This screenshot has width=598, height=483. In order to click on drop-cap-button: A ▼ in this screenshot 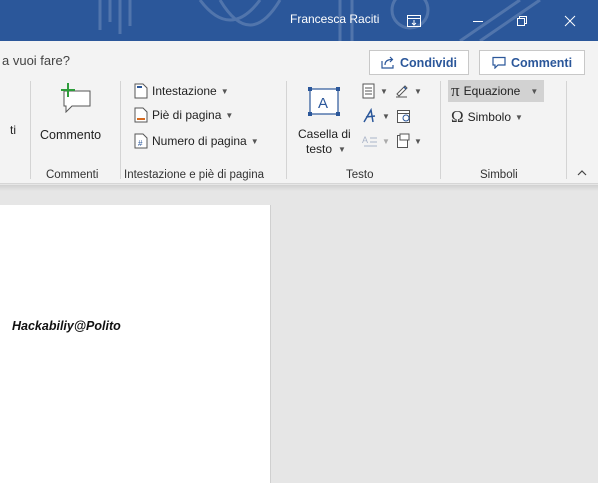, I will do `click(376, 141)`.